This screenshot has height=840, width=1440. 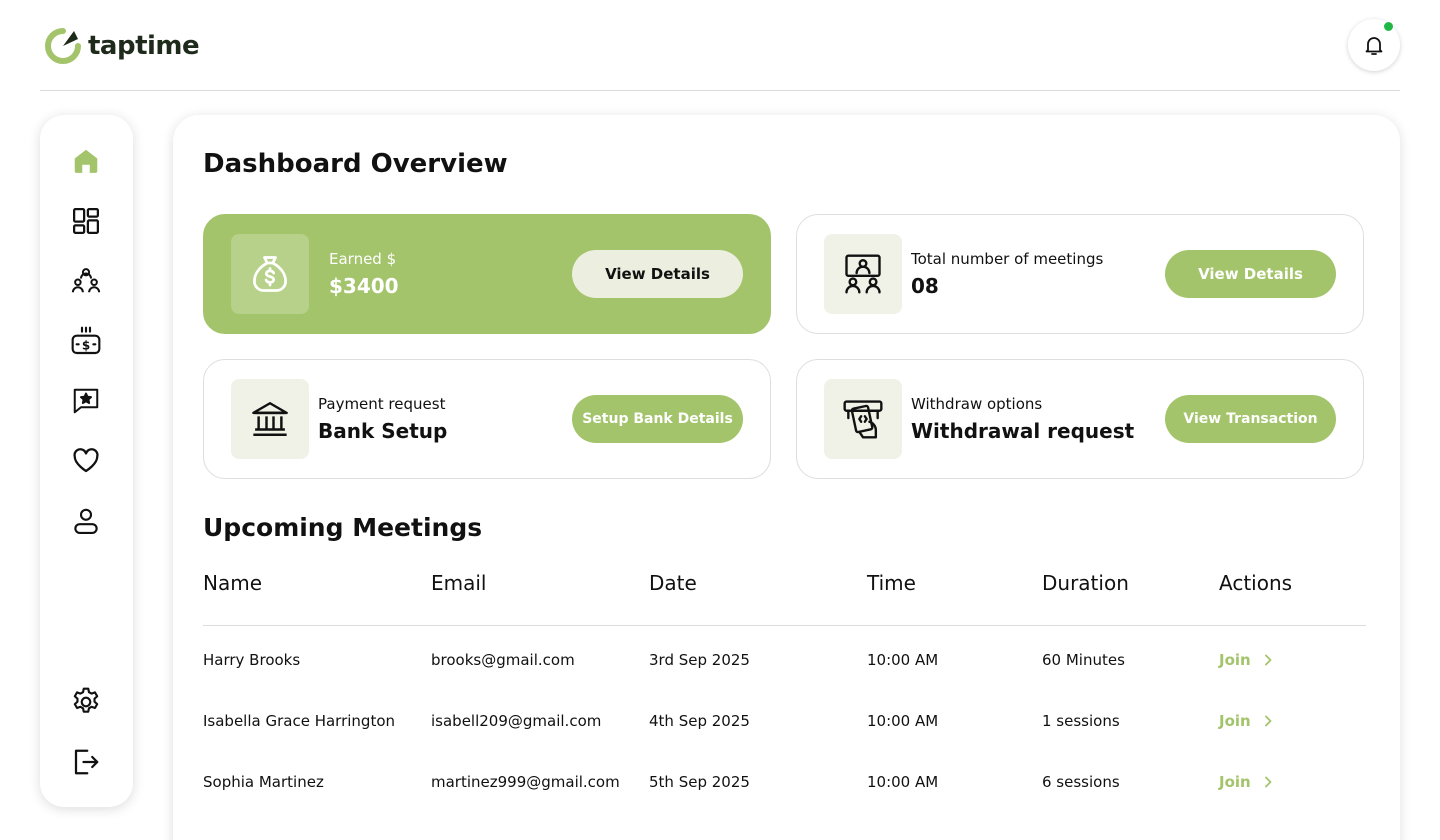 I want to click on cell-name: Isabella Grace Harrington, so click(x=299, y=721).